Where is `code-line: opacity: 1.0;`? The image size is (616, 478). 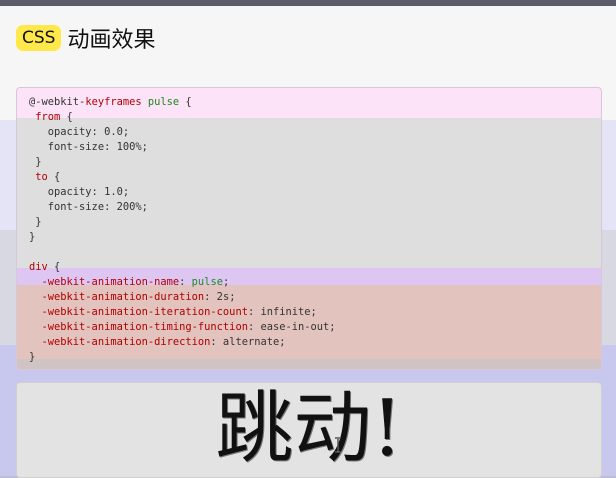
code-line: opacity: 1.0; is located at coordinates (182, 192).